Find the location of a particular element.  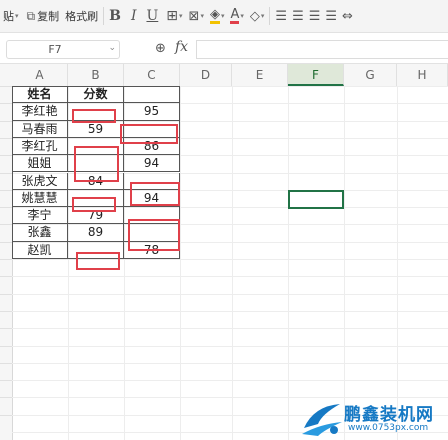

column-header-c: C is located at coordinates (152, 75).